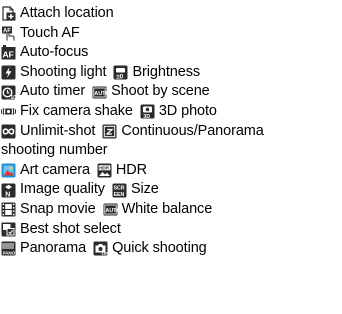  What do you see at coordinates (131, 169) in the screenshot?
I see `hdr-label: HDR` at bounding box center [131, 169].